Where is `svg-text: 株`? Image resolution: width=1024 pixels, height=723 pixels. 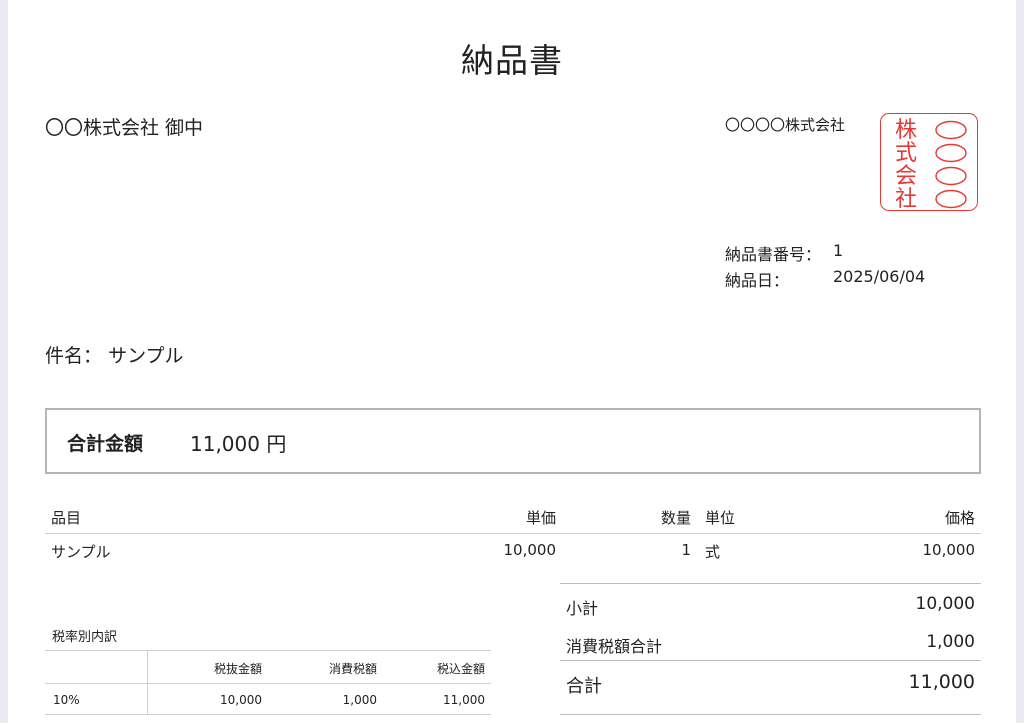
svg-text: 株 is located at coordinates (906, 130).